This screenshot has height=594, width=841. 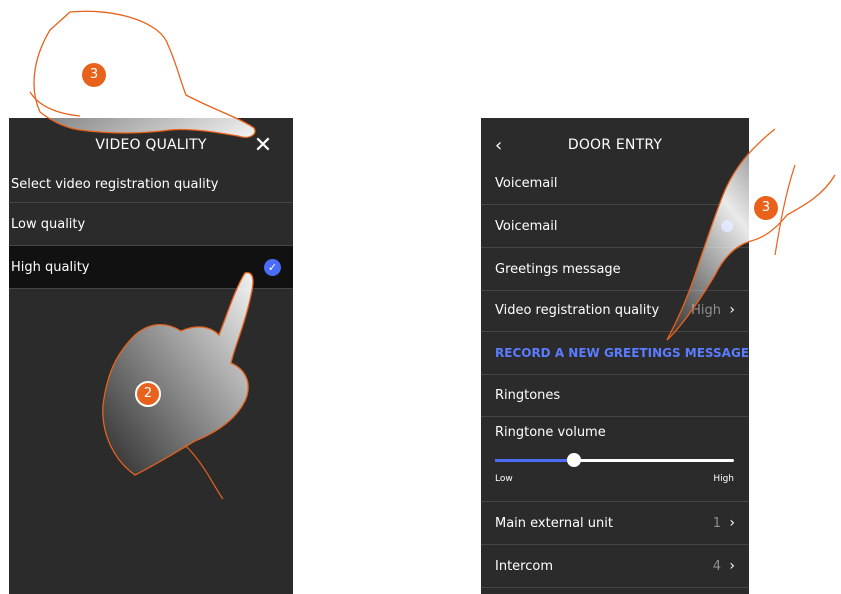 What do you see at coordinates (151, 224) in the screenshot?
I see `option-low-quality: Low quality` at bounding box center [151, 224].